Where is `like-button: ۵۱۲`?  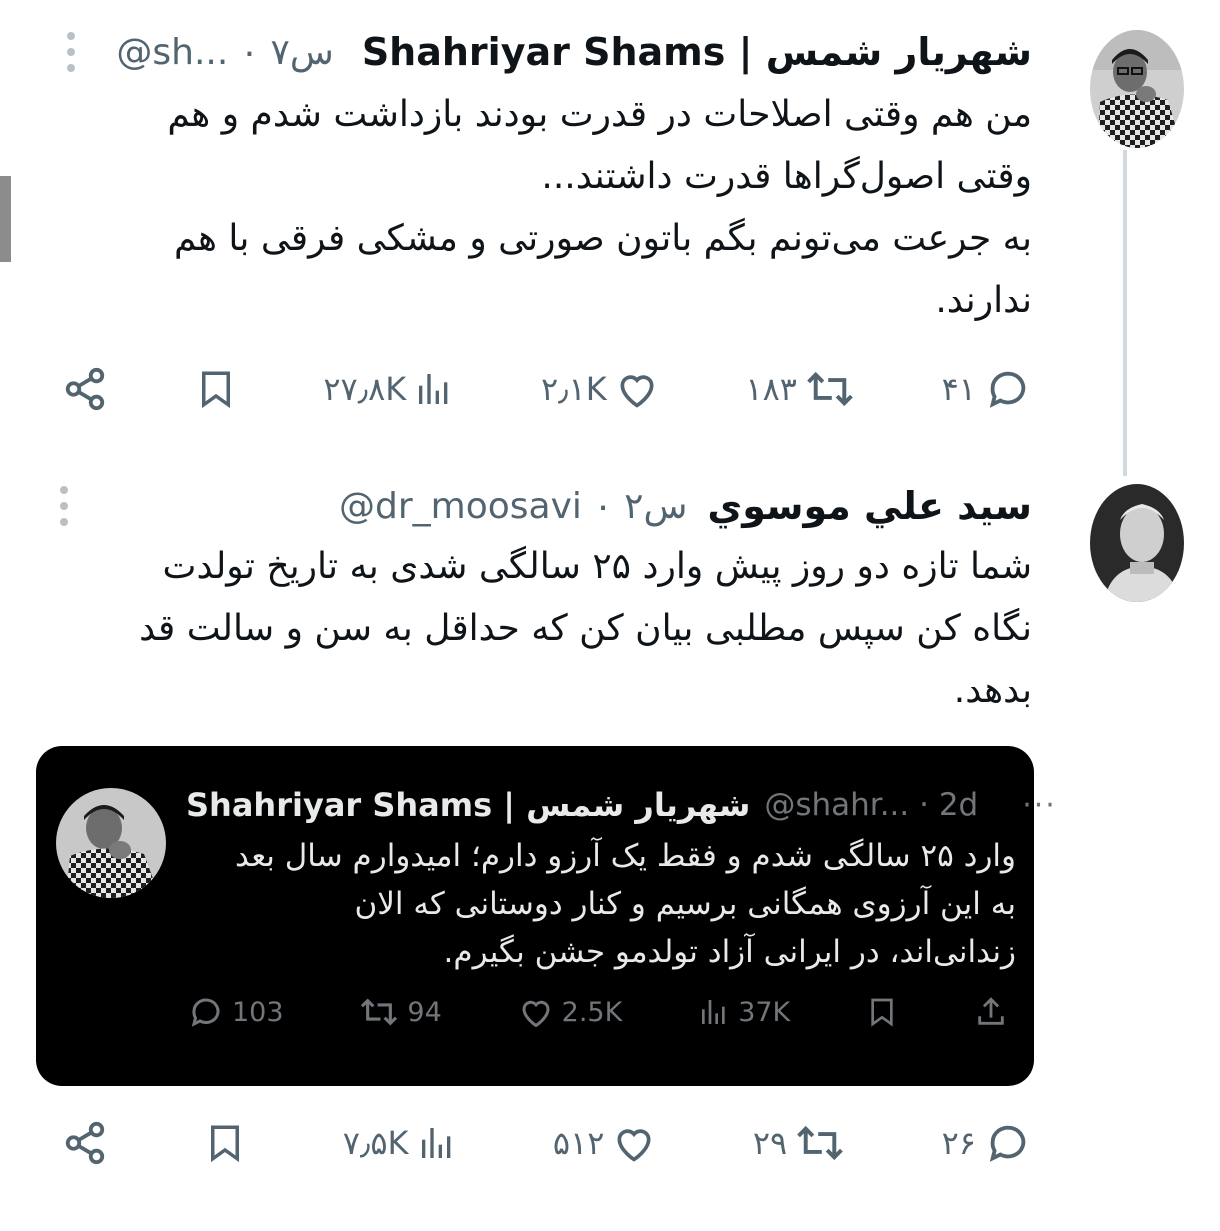 like-button: ۵۱۲ is located at coordinates (605, 1143).